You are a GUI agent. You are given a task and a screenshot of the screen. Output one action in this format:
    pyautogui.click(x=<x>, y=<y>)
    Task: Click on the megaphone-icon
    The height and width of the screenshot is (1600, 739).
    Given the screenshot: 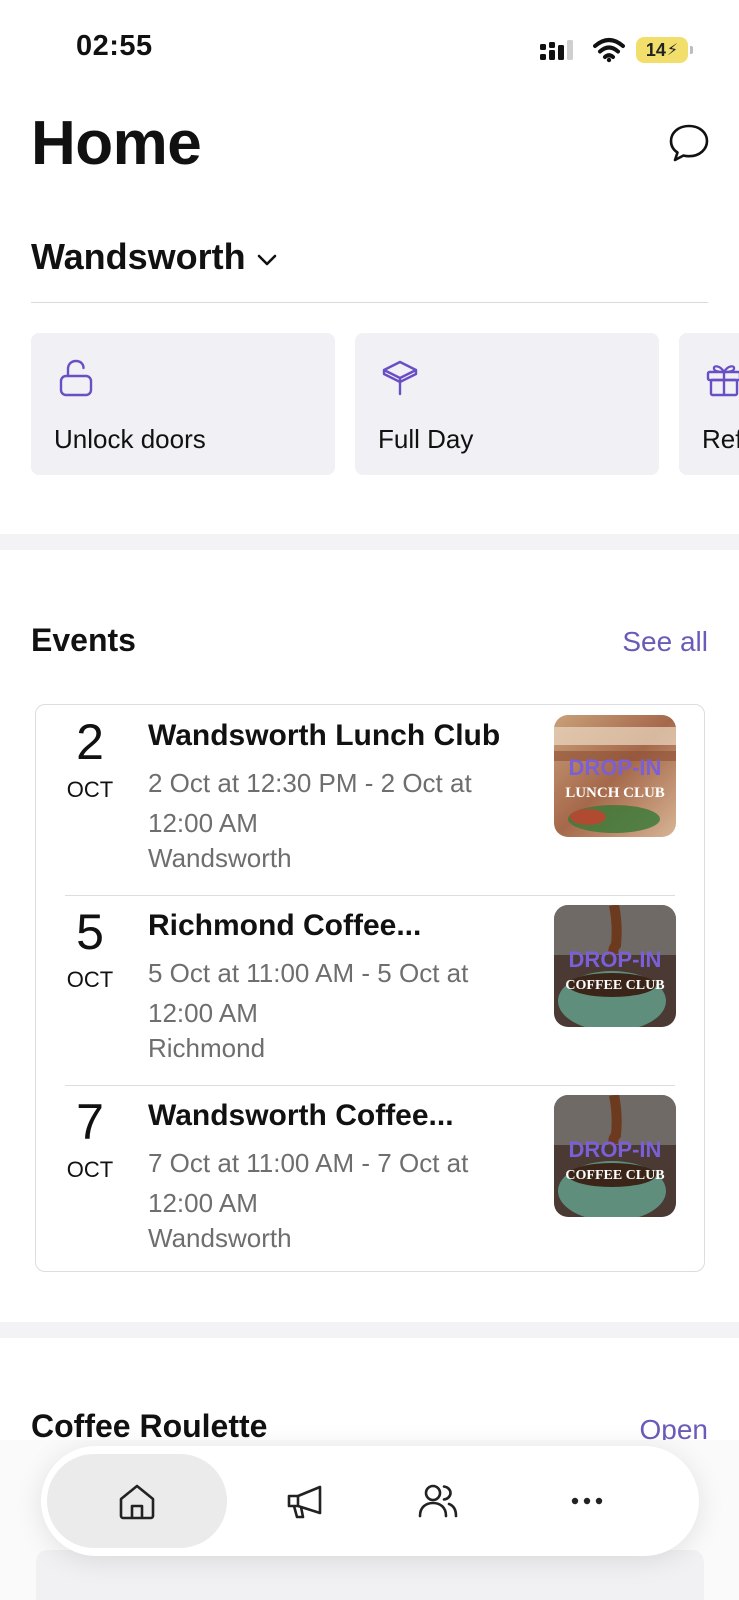 What is the action you would take?
    pyautogui.click(x=304, y=1502)
    